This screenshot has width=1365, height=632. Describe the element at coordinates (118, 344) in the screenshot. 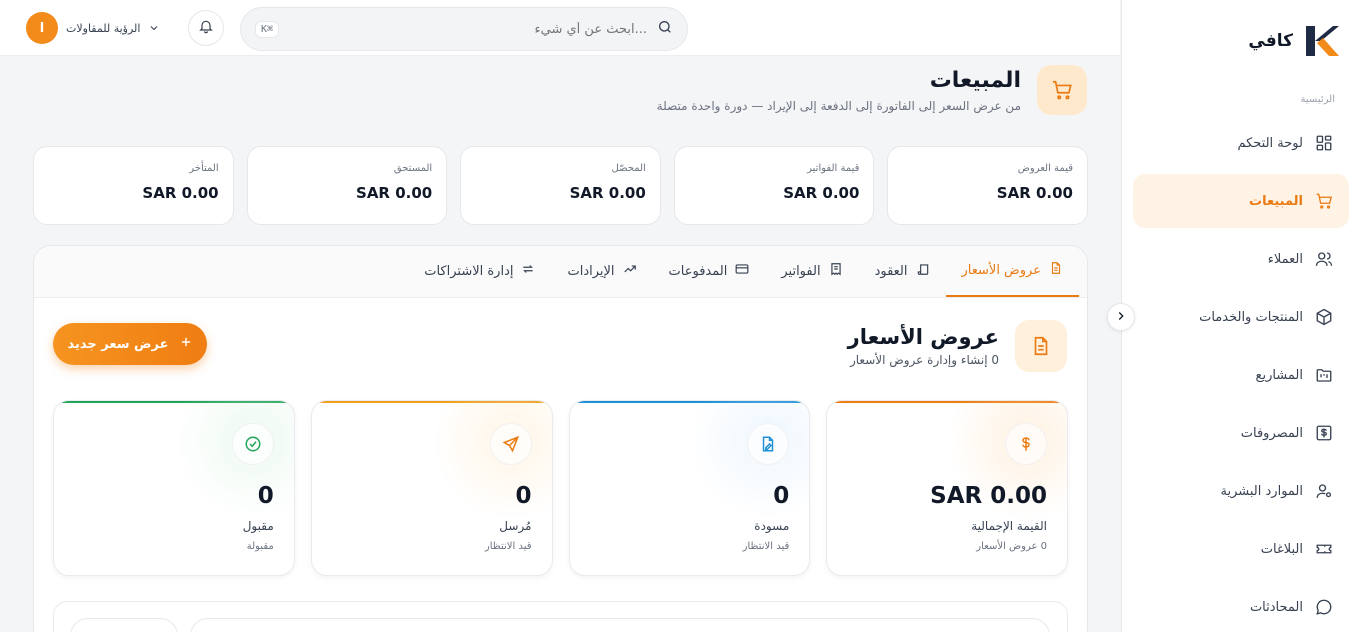

I see `new-quote-label: عرض سعر جديد` at that location.